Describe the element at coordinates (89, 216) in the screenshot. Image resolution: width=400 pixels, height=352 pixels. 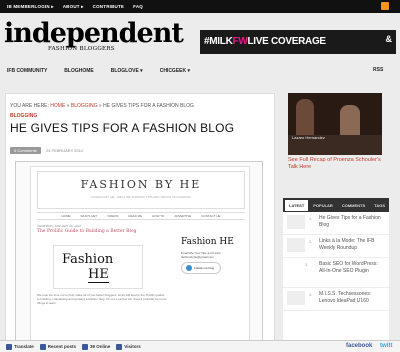
I see `screenshot-menu-item: WHO'S HE?` at that location.